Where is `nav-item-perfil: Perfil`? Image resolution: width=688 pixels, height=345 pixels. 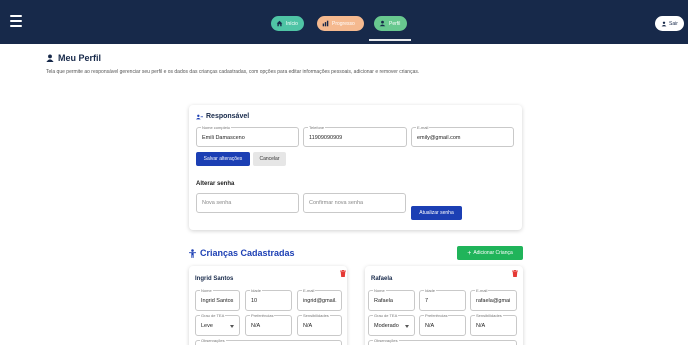
nav-item-perfil: Perfil is located at coordinates (390, 23).